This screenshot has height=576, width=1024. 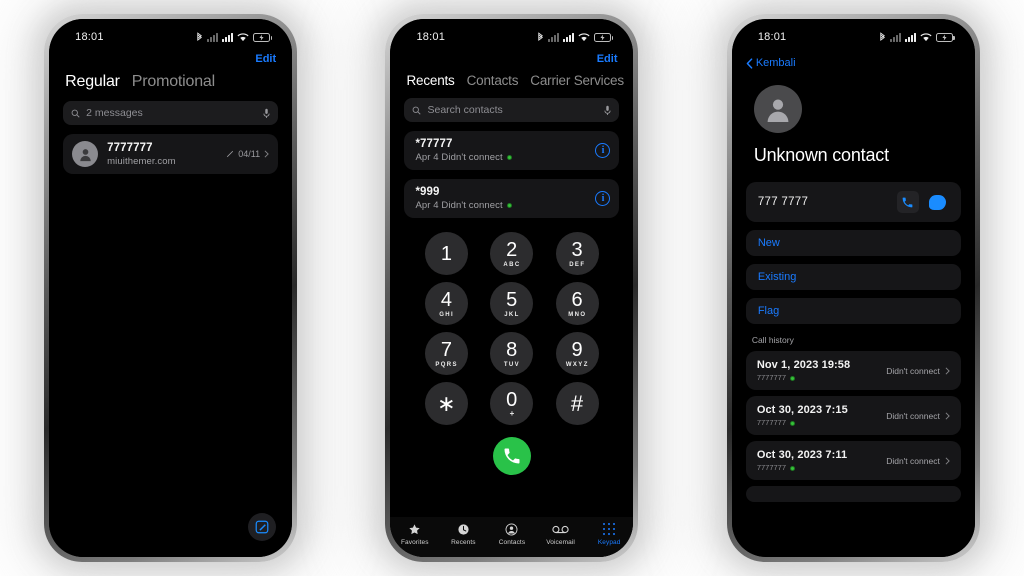 What do you see at coordinates (511, 34) in the screenshot?
I see `status-bar: 18:01` at bounding box center [511, 34].